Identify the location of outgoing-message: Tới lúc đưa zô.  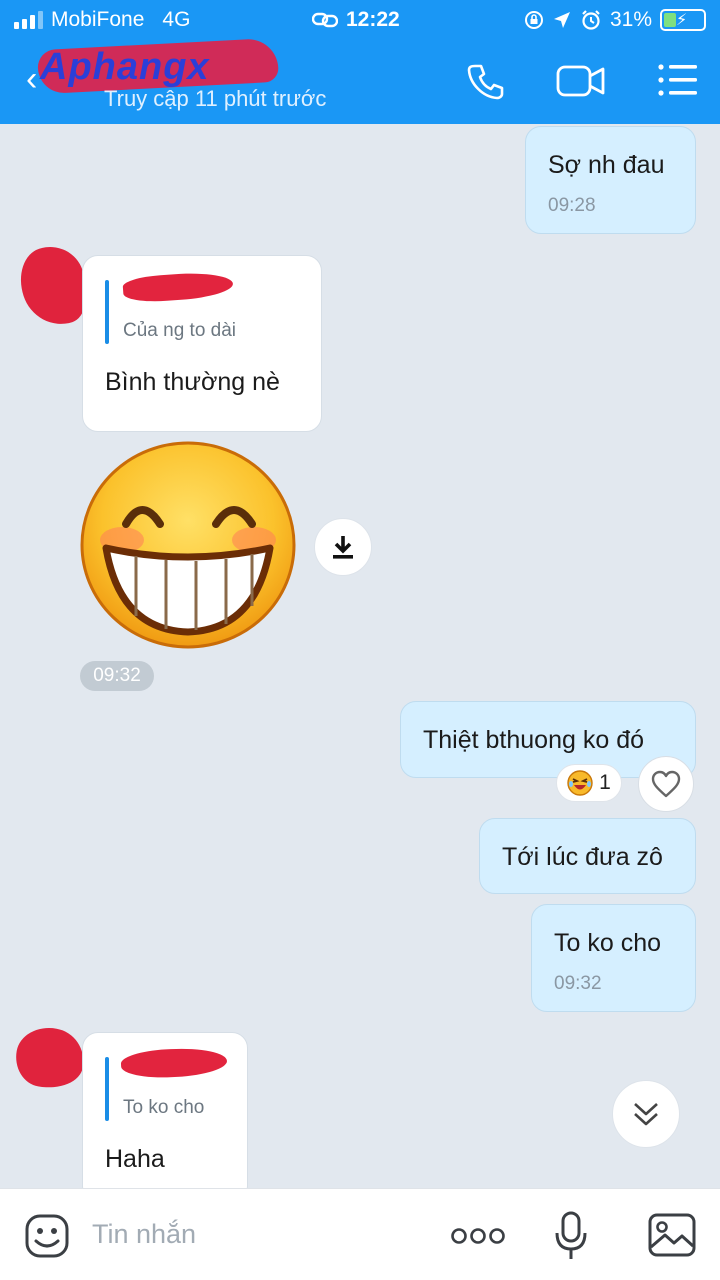
(587, 856).